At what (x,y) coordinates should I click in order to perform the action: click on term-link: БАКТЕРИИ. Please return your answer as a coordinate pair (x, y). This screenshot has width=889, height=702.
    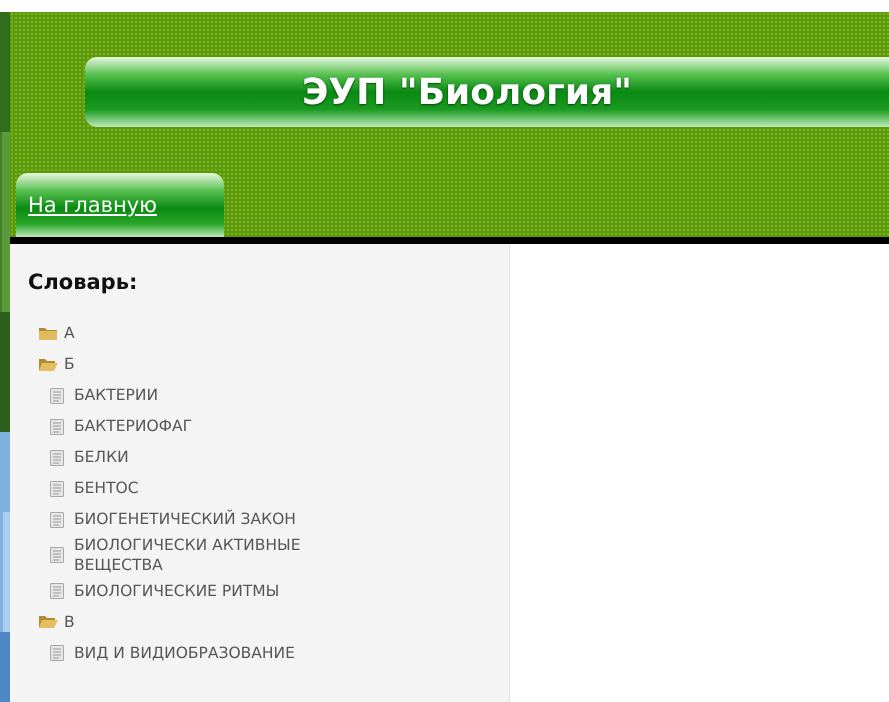
    Looking at the image, I should click on (116, 395).